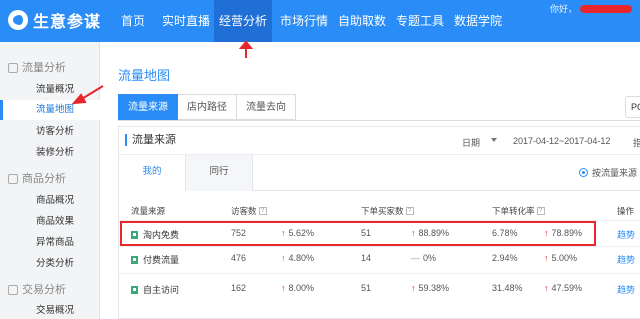 This screenshot has width=640, height=319. Describe the element at coordinates (563, 9) in the screenshot. I see `user-greeting: 你好，` at that location.